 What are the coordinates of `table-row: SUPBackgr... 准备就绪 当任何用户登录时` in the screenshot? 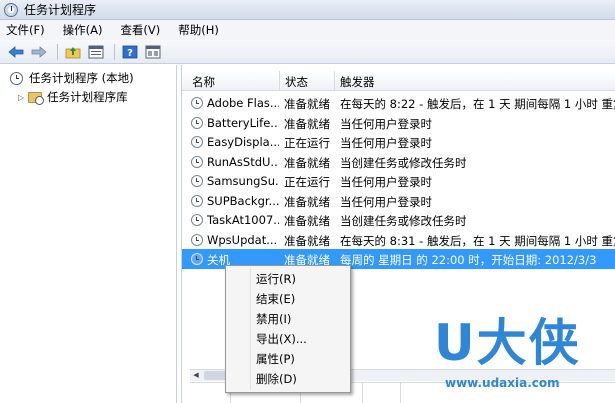 It's located at (398, 201).